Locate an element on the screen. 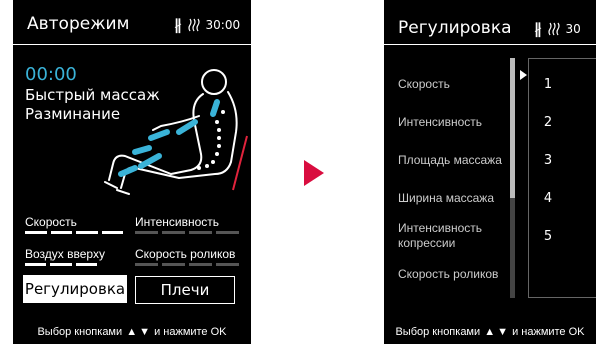 This screenshot has height=344, width=596. massage-figure-illustration is located at coordinates (176, 132).